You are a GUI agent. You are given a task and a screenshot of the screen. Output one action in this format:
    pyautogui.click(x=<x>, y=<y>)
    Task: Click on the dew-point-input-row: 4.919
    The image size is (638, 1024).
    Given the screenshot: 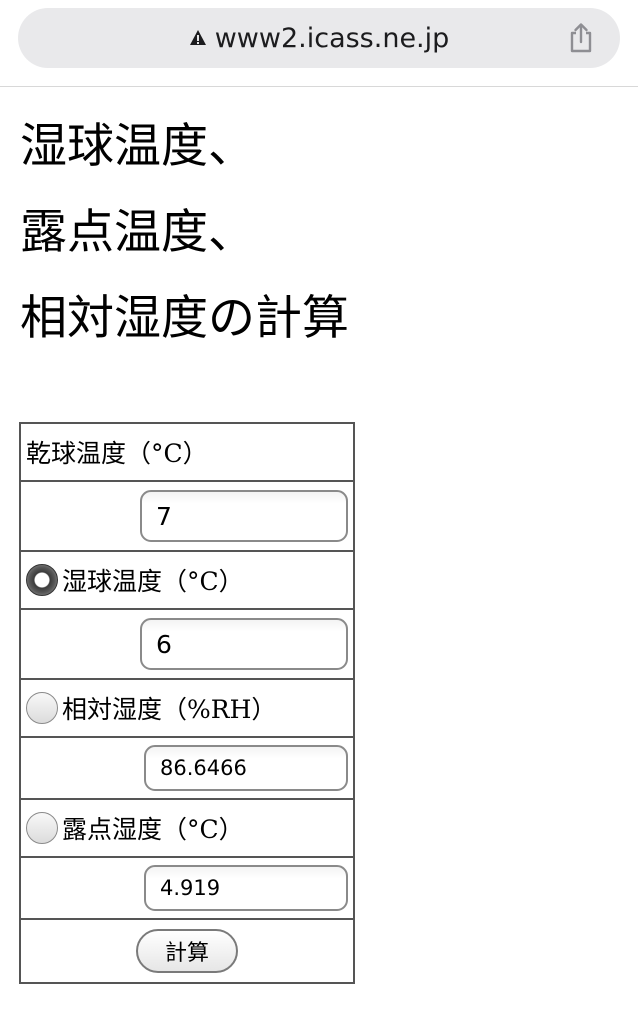 What is the action you would take?
    pyautogui.click(x=187, y=889)
    